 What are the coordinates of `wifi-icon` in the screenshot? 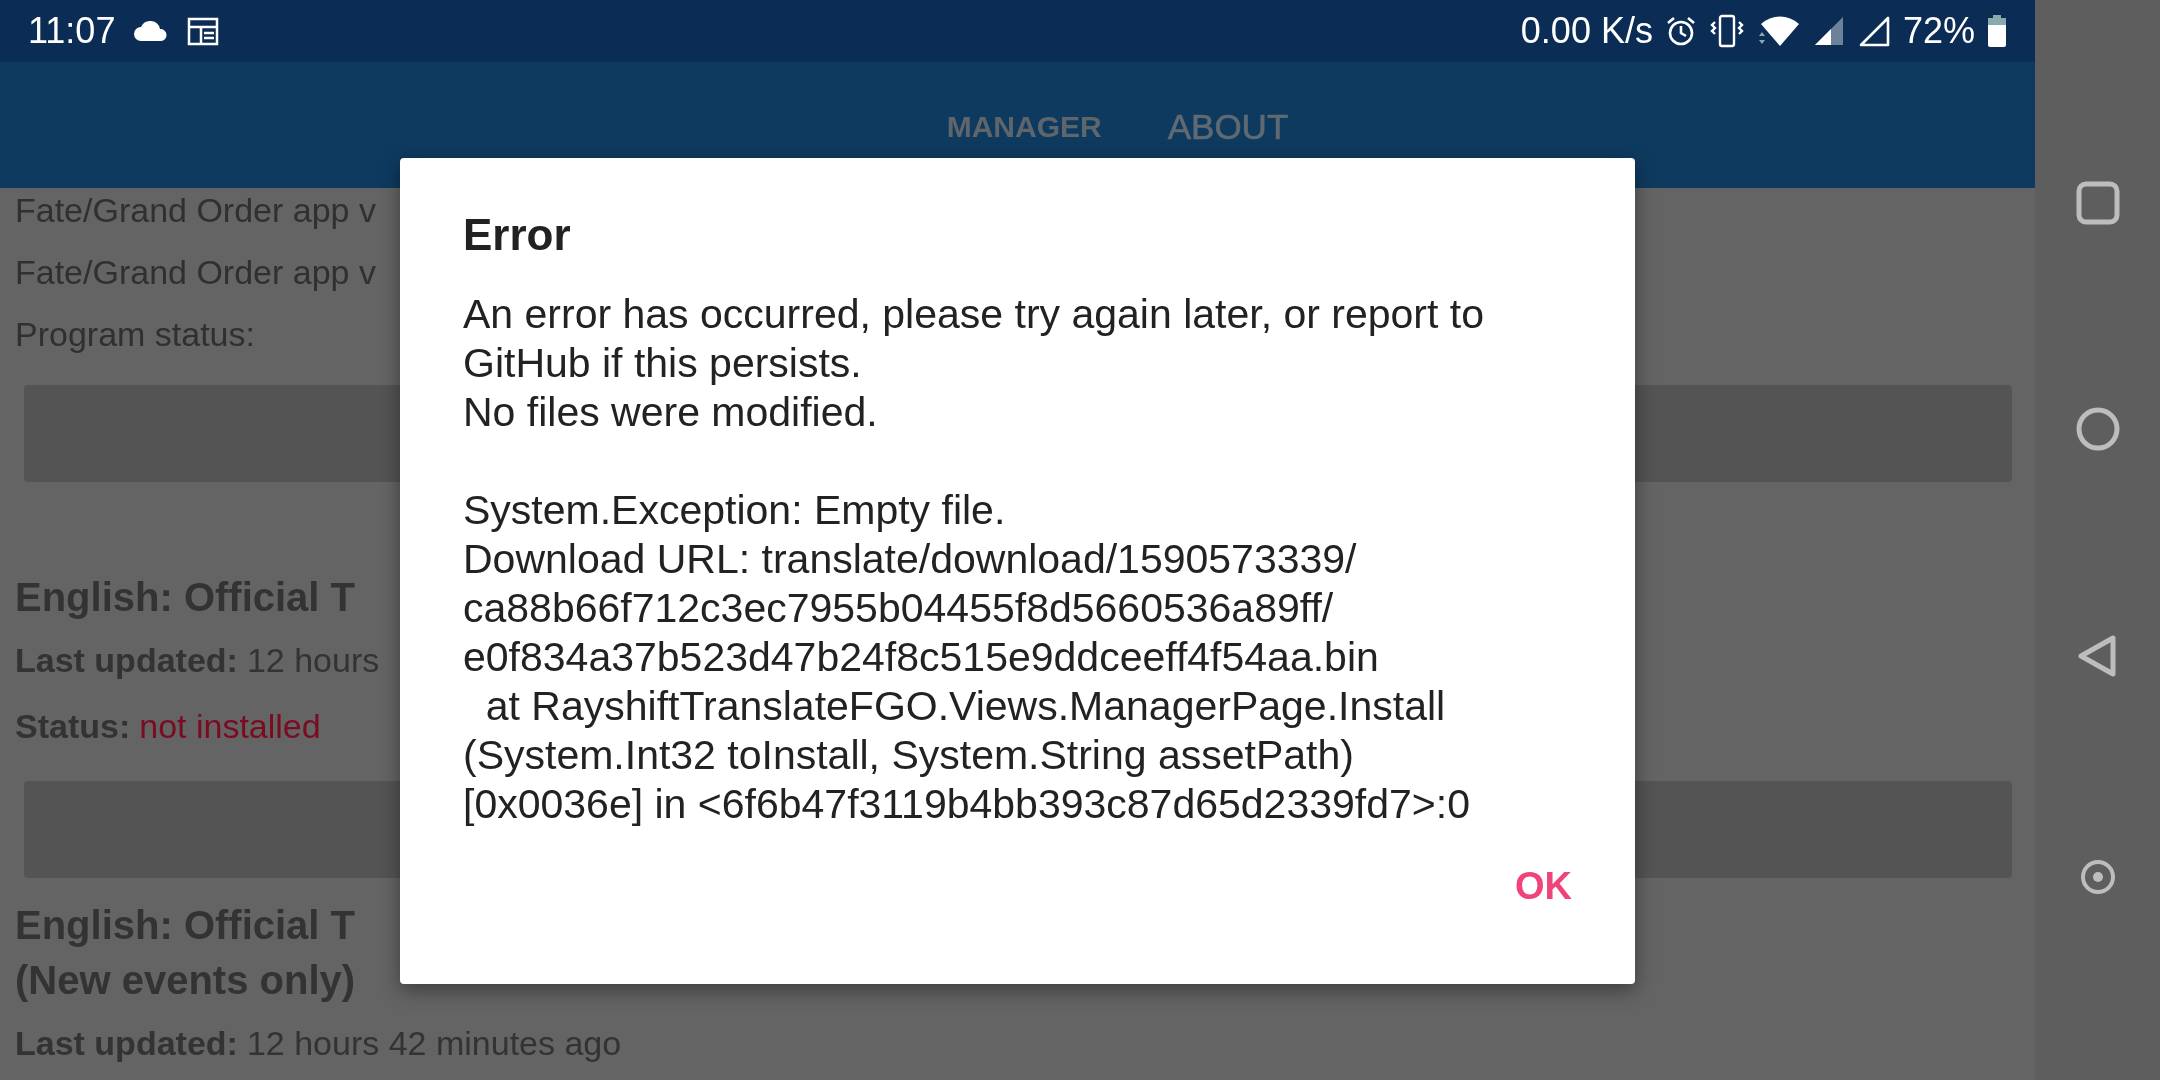 It's located at (1778, 31).